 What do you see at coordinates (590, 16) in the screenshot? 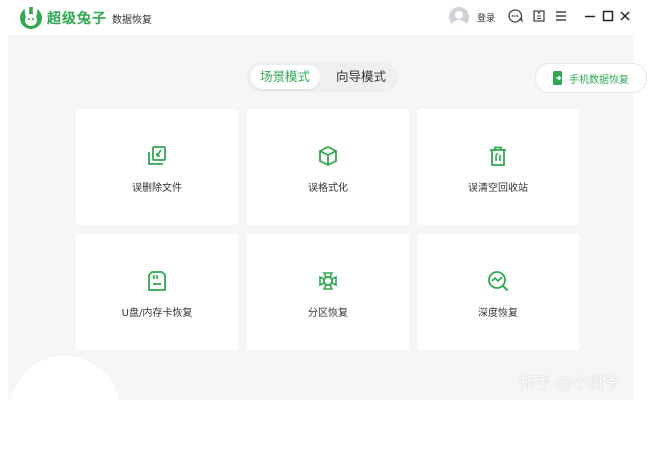
I see `minimize-icon` at bounding box center [590, 16].